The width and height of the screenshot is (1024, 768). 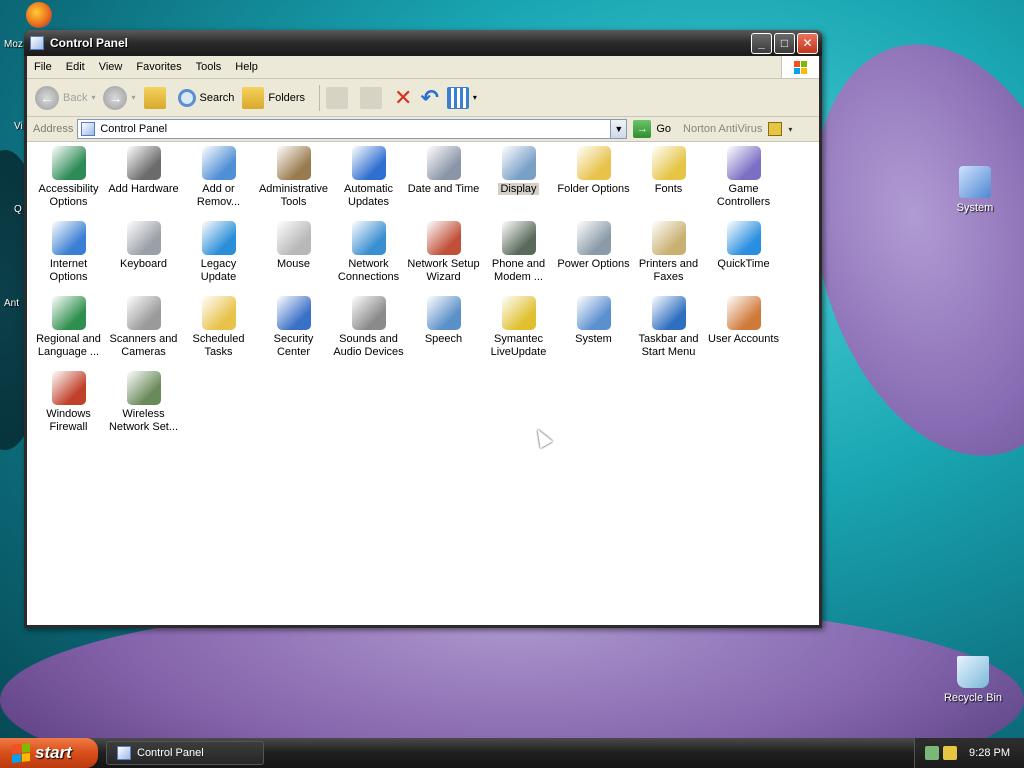 What do you see at coordinates (642, 129) in the screenshot?
I see `go-arrow-icon: →` at bounding box center [642, 129].